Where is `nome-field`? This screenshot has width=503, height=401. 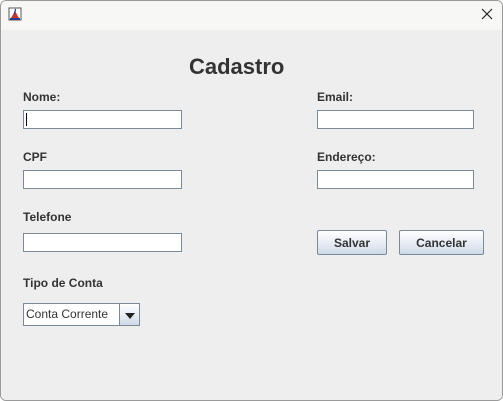
nome-field is located at coordinates (102, 119).